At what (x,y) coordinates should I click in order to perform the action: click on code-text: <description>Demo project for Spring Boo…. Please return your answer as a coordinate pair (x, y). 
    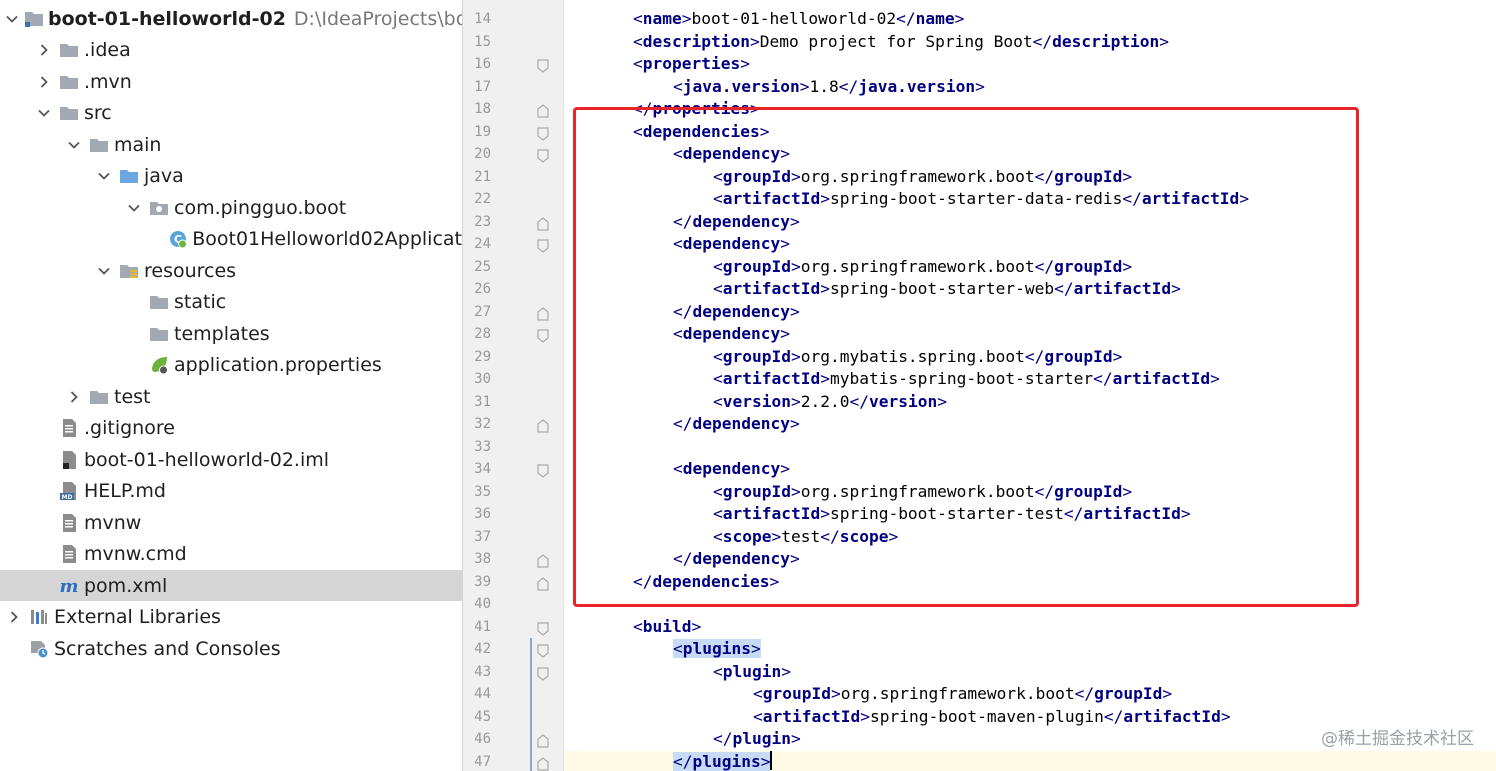
    Looking at the image, I should click on (901, 42).